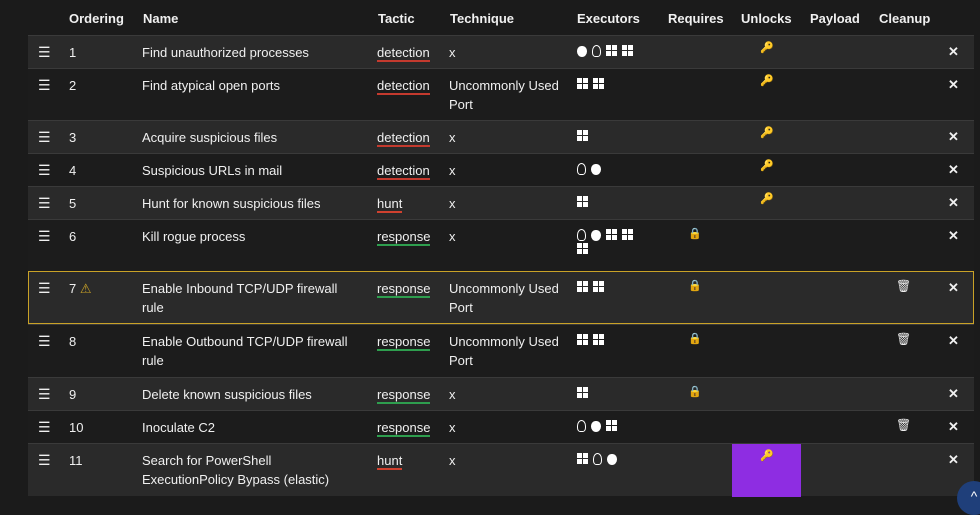 The image size is (980, 515). Describe the element at coordinates (974, 496) in the screenshot. I see `chevron-up-icon: ^` at that location.